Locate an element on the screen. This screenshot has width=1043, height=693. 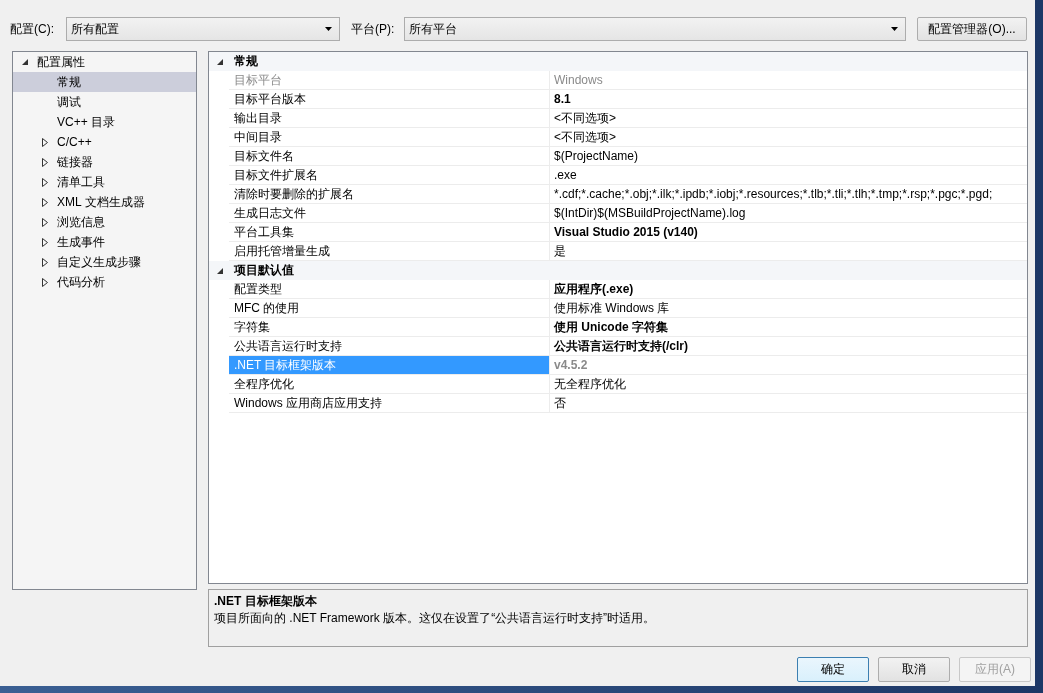
property-value: 公共语言运行时支持(/clr) is located at coordinates (788, 346).